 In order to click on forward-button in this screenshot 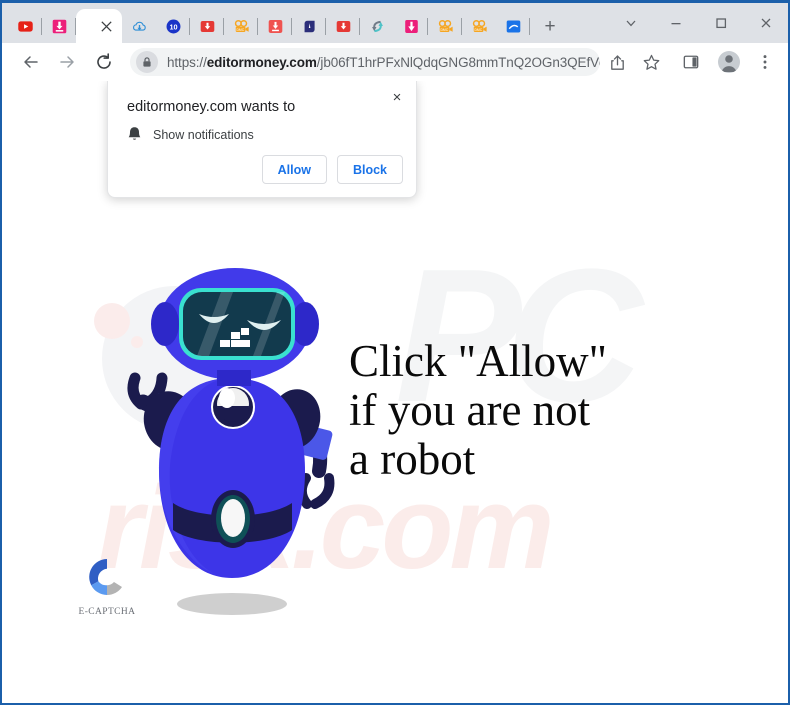, I will do `click(67, 62)`.